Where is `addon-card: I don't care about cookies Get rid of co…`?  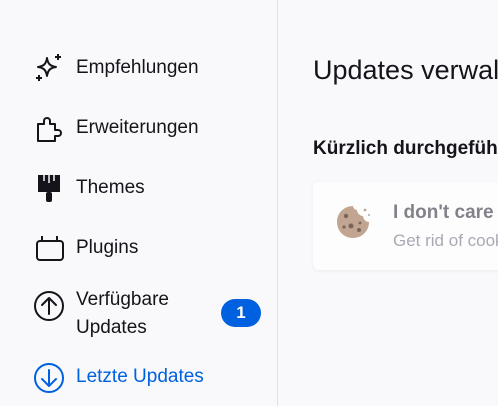
addon-card: I don't care about cookies Get rid of co… is located at coordinates (405, 226).